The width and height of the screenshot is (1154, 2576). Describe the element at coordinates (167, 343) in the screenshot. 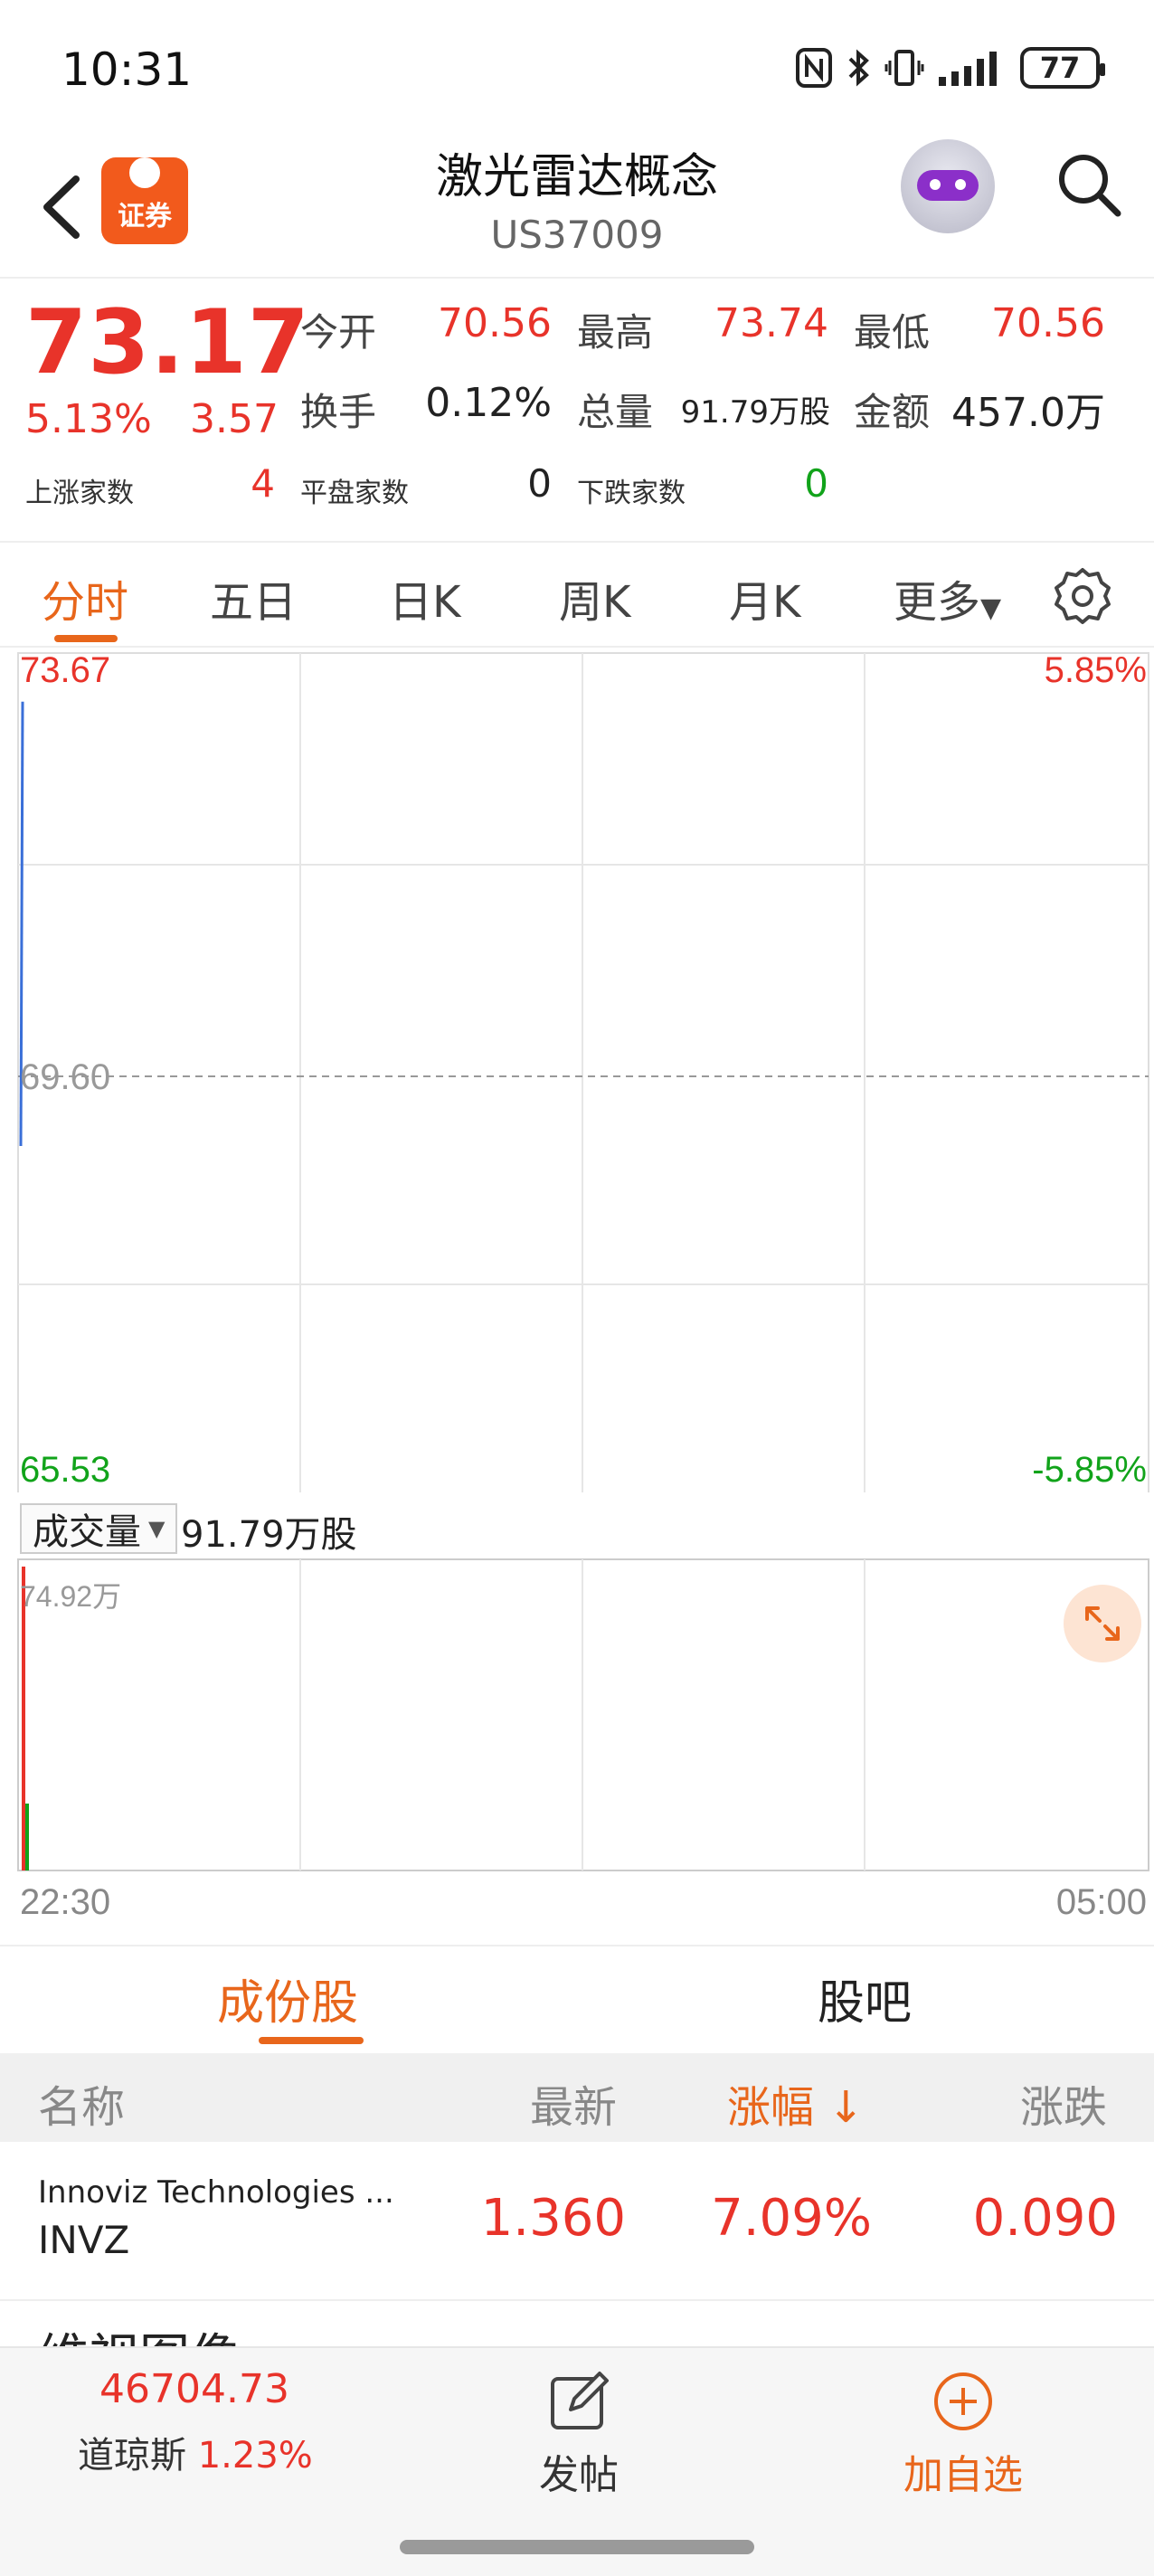

I see `current-price: 73.17` at that location.